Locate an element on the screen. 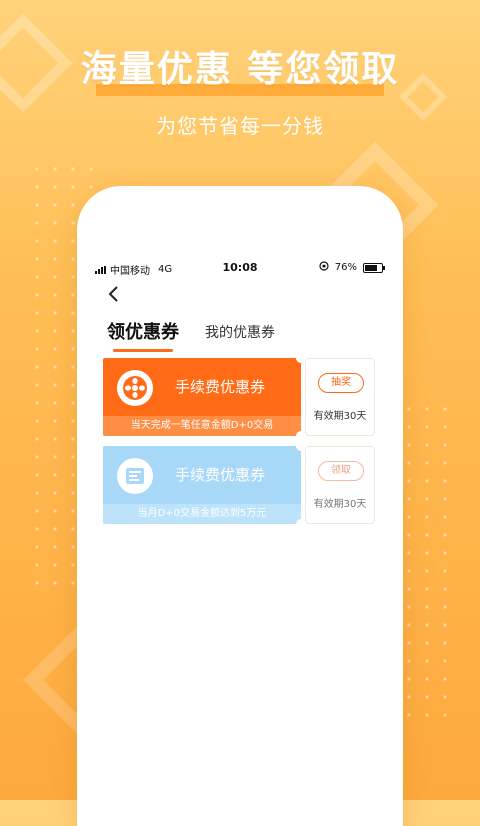 This screenshot has height=826, width=480. tab-get-coupons: 领优惠券 is located at coordinates (143, 335).